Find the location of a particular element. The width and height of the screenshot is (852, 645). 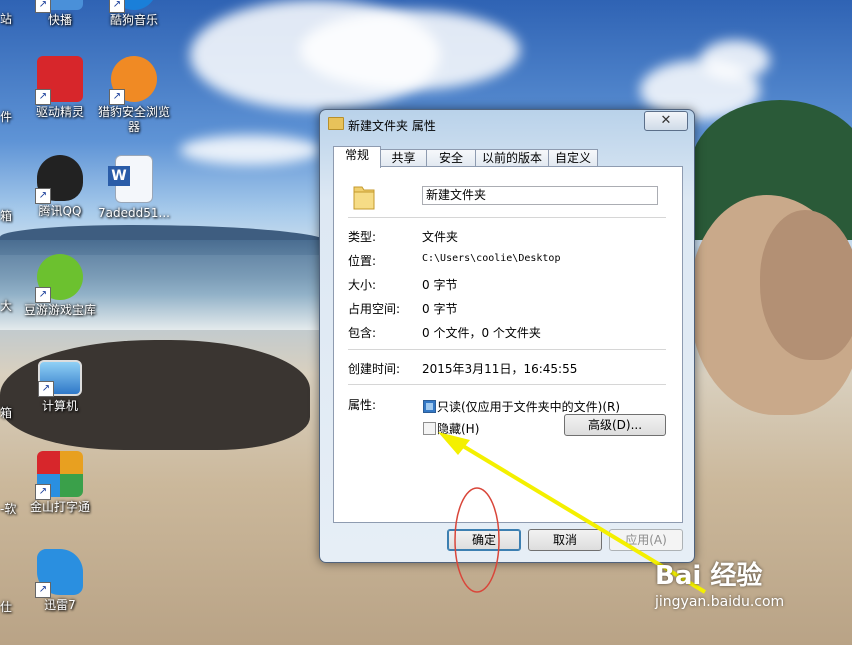

created-label: 创建时间: is located at coordinates (374, 369).